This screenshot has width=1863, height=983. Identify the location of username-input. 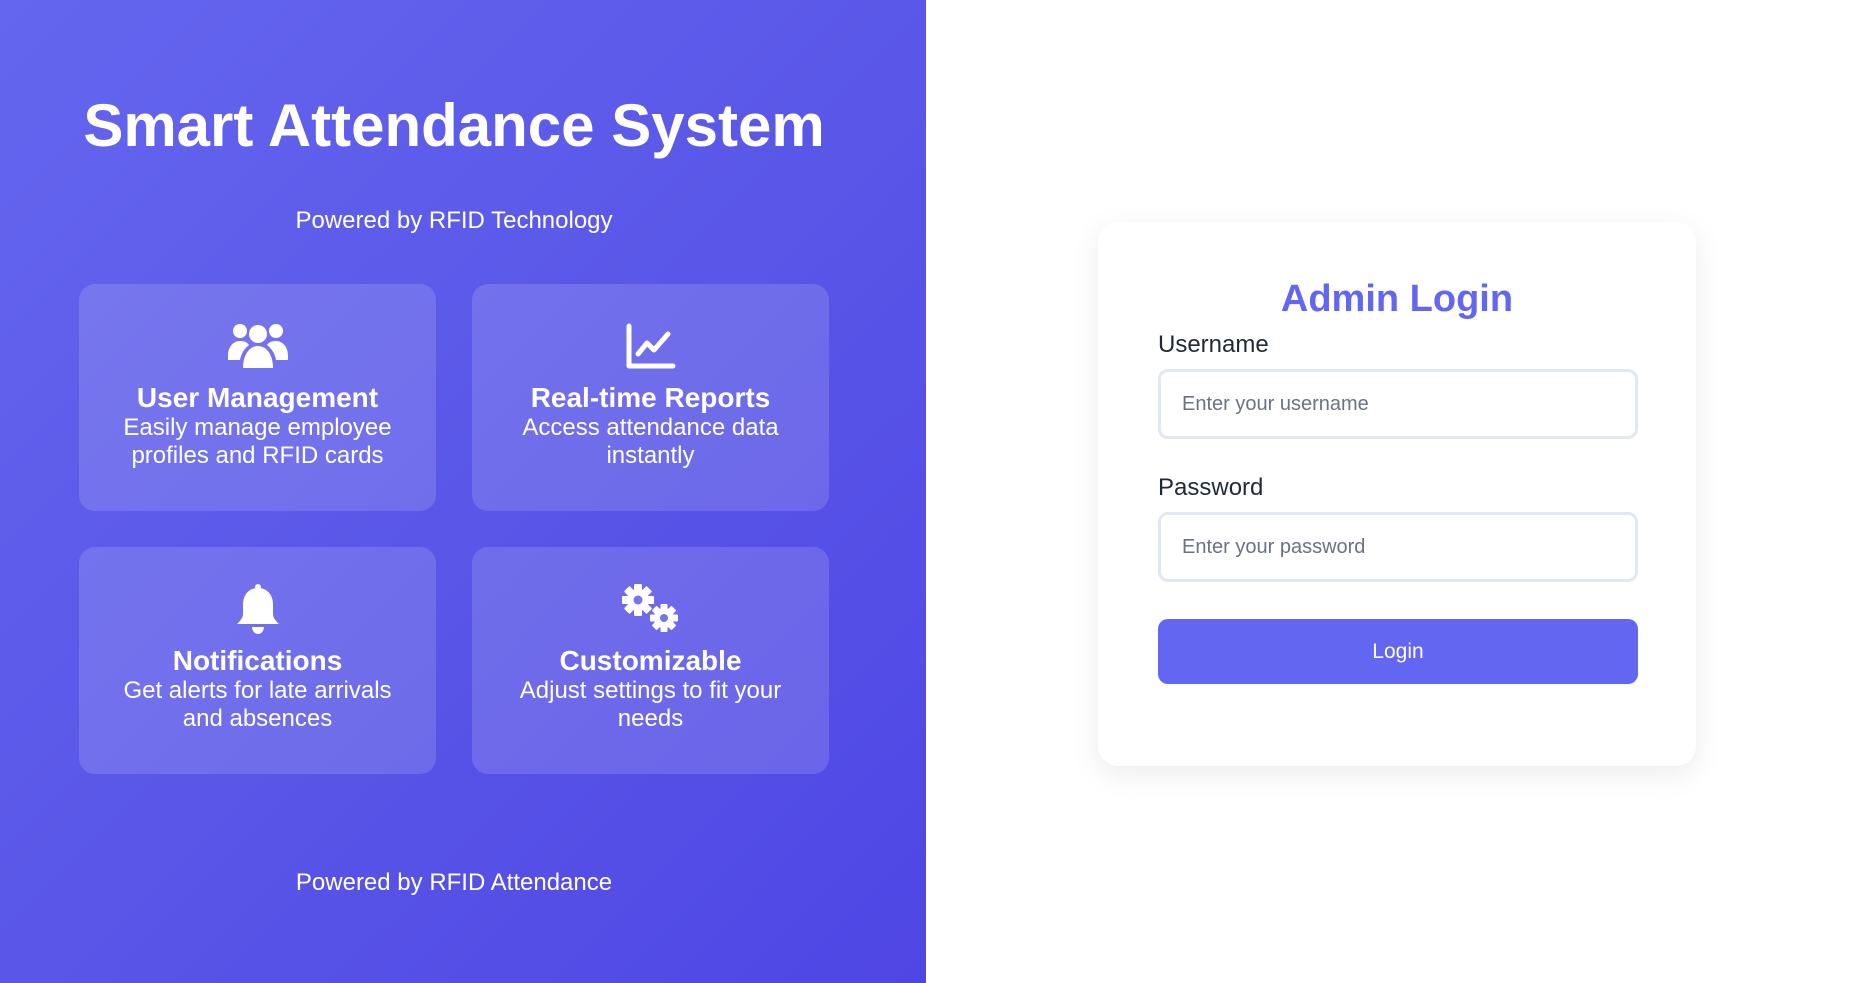
(1398, 404).